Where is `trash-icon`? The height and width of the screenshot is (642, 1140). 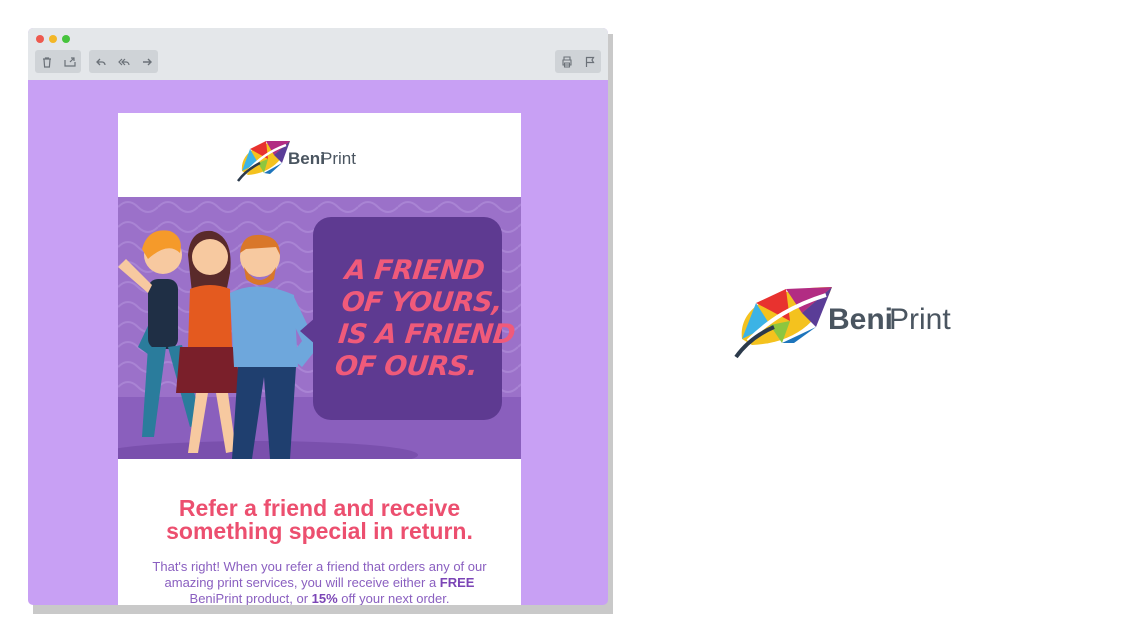 trash-icon is located at coordinates (46, 61).